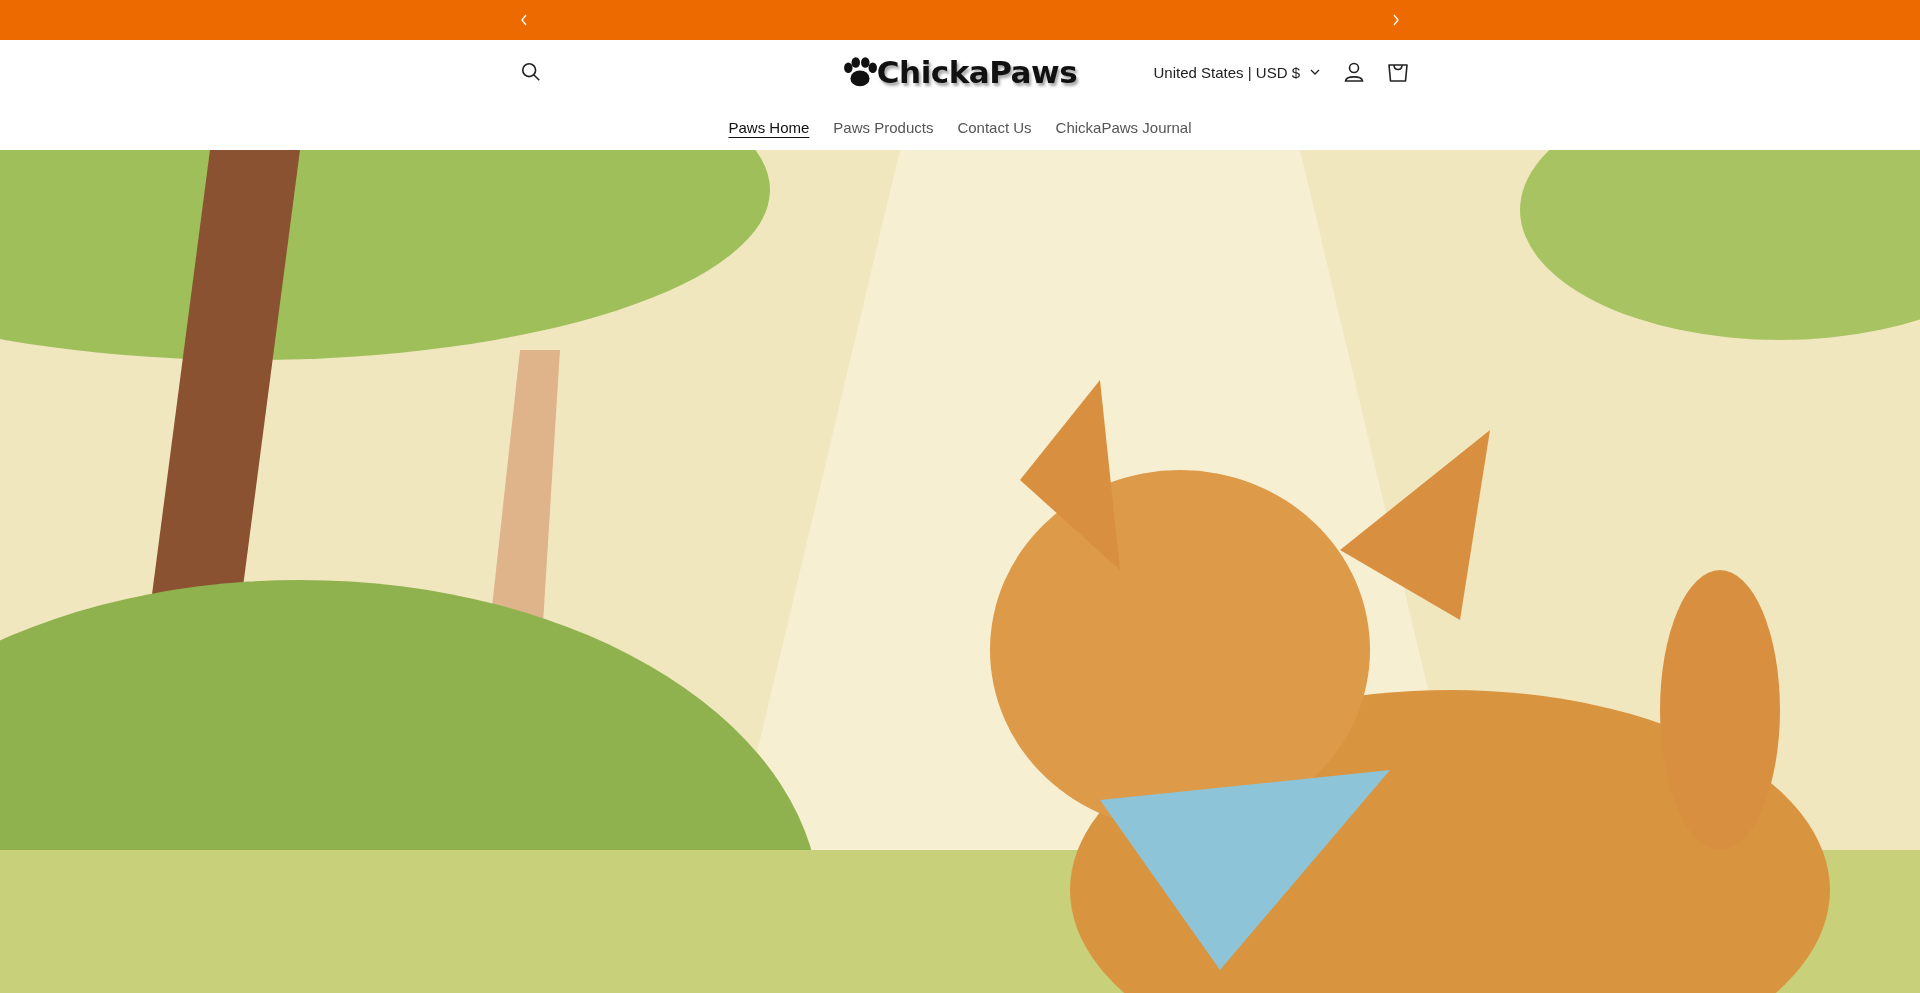 The height and width of the screenshot is (993, 1920). What do you see at coordinates (524, 20) in the screenshot?
I see `previous-icon` at bounding box center [524, 20].